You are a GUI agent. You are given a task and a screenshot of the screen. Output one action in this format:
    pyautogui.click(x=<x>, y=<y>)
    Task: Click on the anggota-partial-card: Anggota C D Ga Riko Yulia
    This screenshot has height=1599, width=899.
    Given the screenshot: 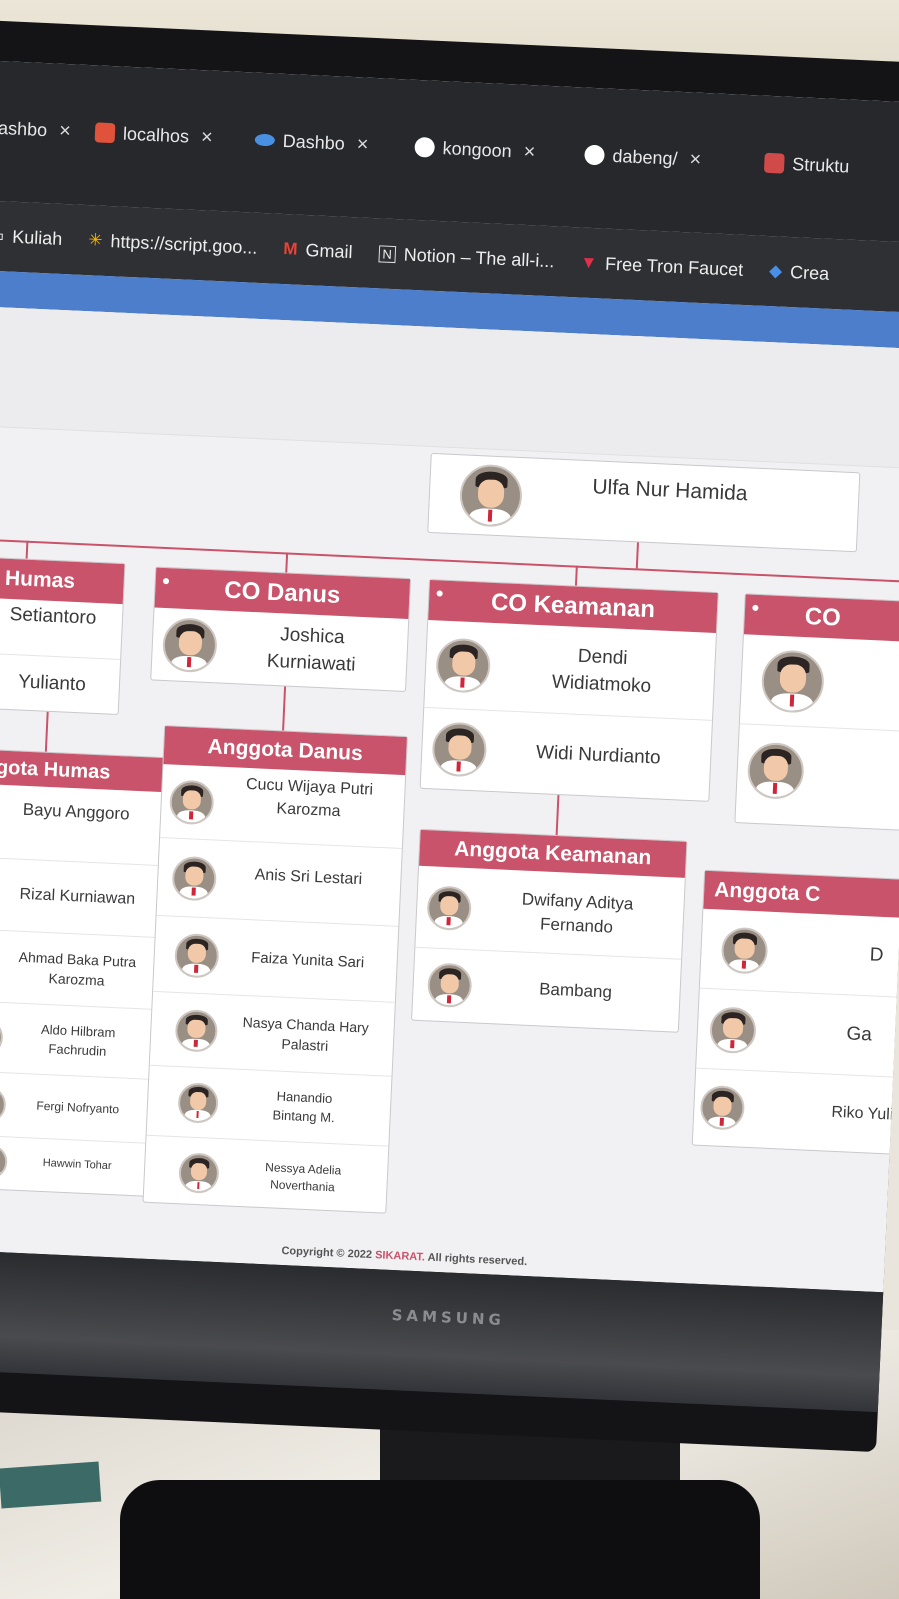 What is the action you would take?
    pyautogui.click(x=795, y=1012)
    